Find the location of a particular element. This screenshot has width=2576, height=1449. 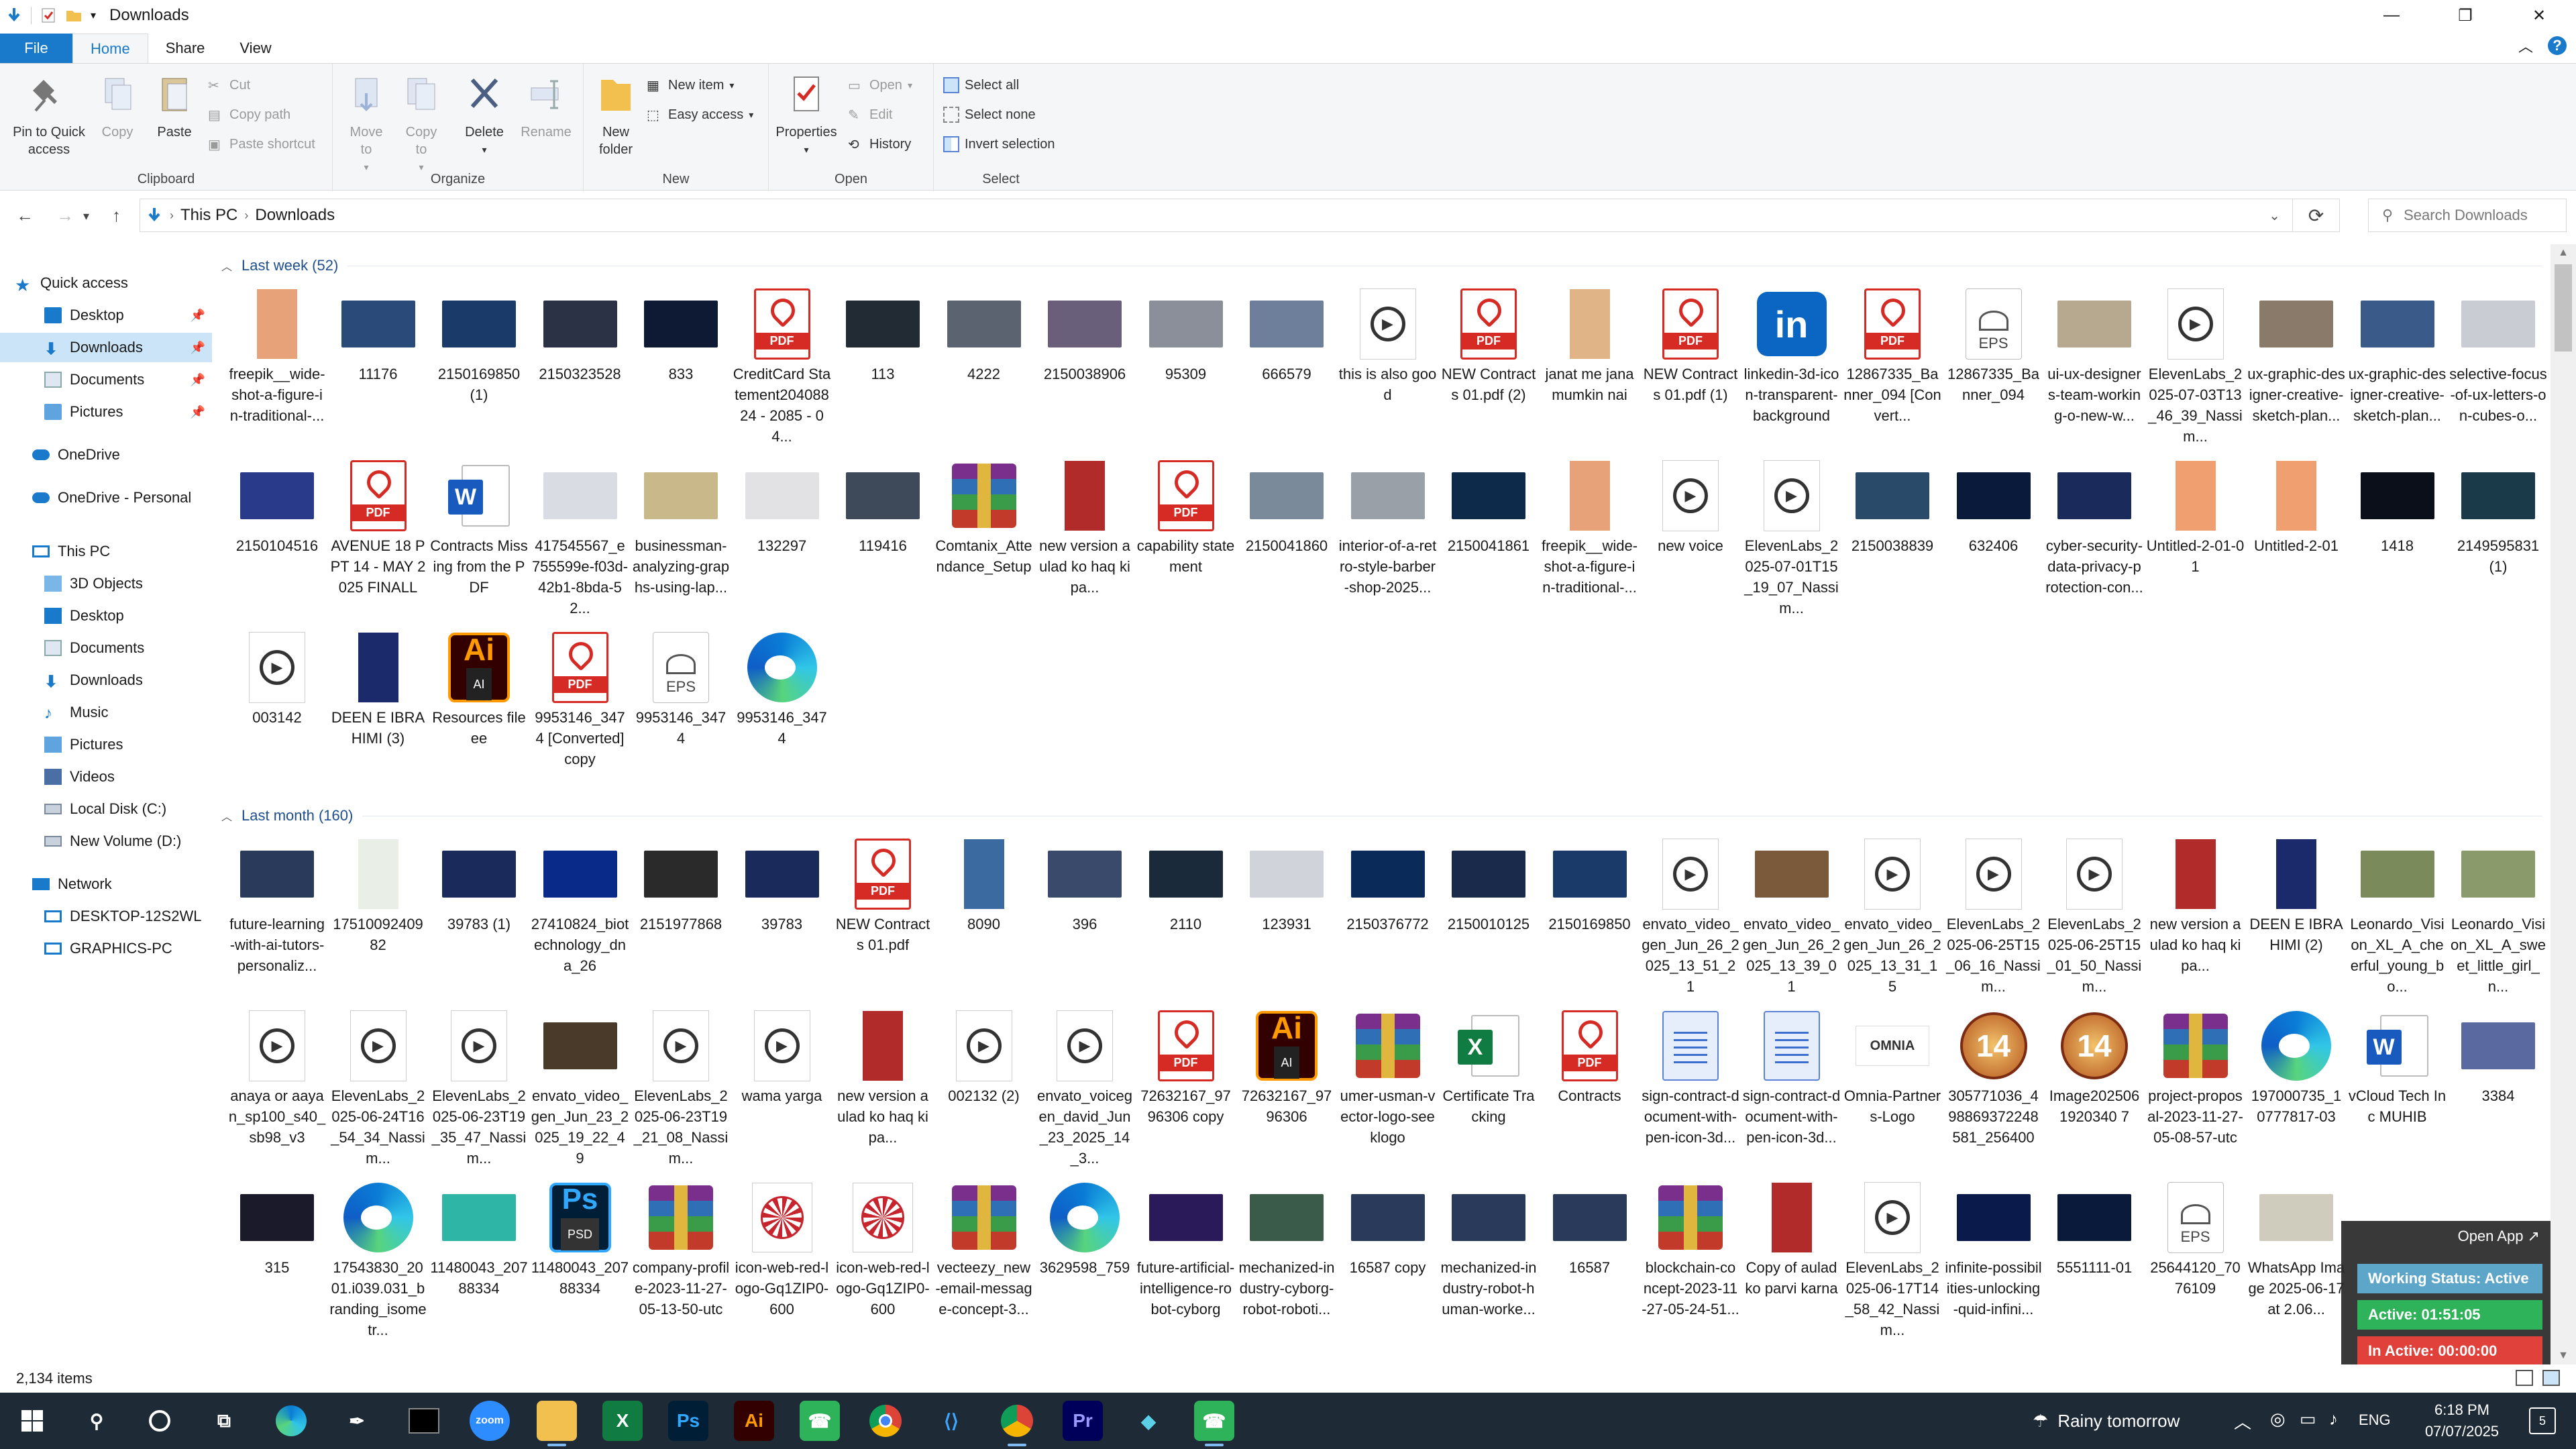

paste-shortcut-button: ▣ Paste shortcut is located at coordinates (261, 144).